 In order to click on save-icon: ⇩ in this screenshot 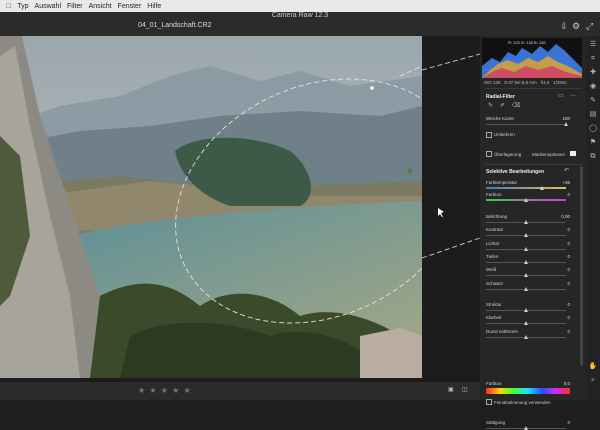, I will do `click(564, 26)`.